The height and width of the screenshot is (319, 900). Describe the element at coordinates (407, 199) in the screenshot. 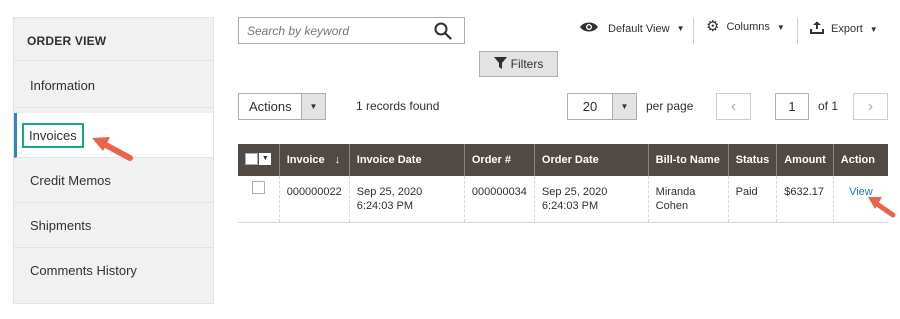

I see `cell-invoice-date: Sep 25, 2020 6:24:03 PM` at that location.